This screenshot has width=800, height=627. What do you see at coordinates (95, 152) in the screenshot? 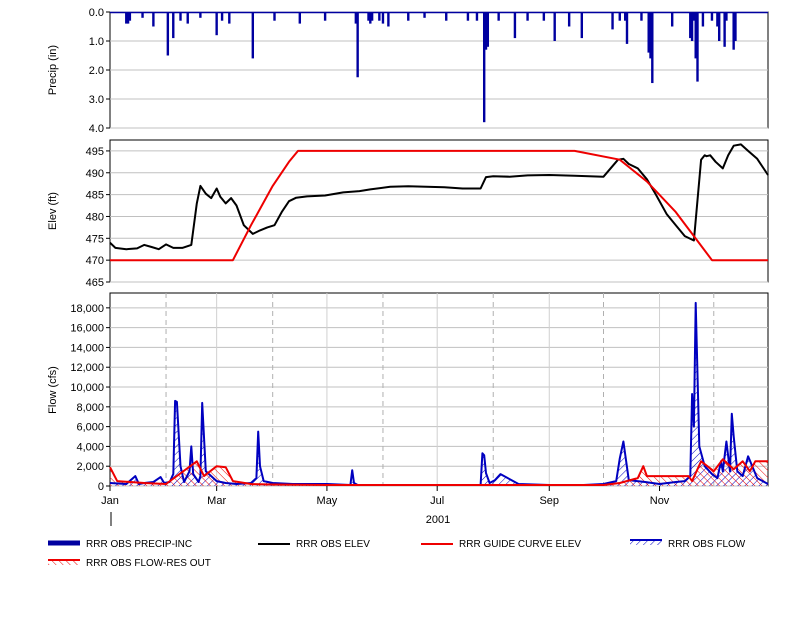
I see `elev-y-tick-label: 495` at bounding box center [95, 152].